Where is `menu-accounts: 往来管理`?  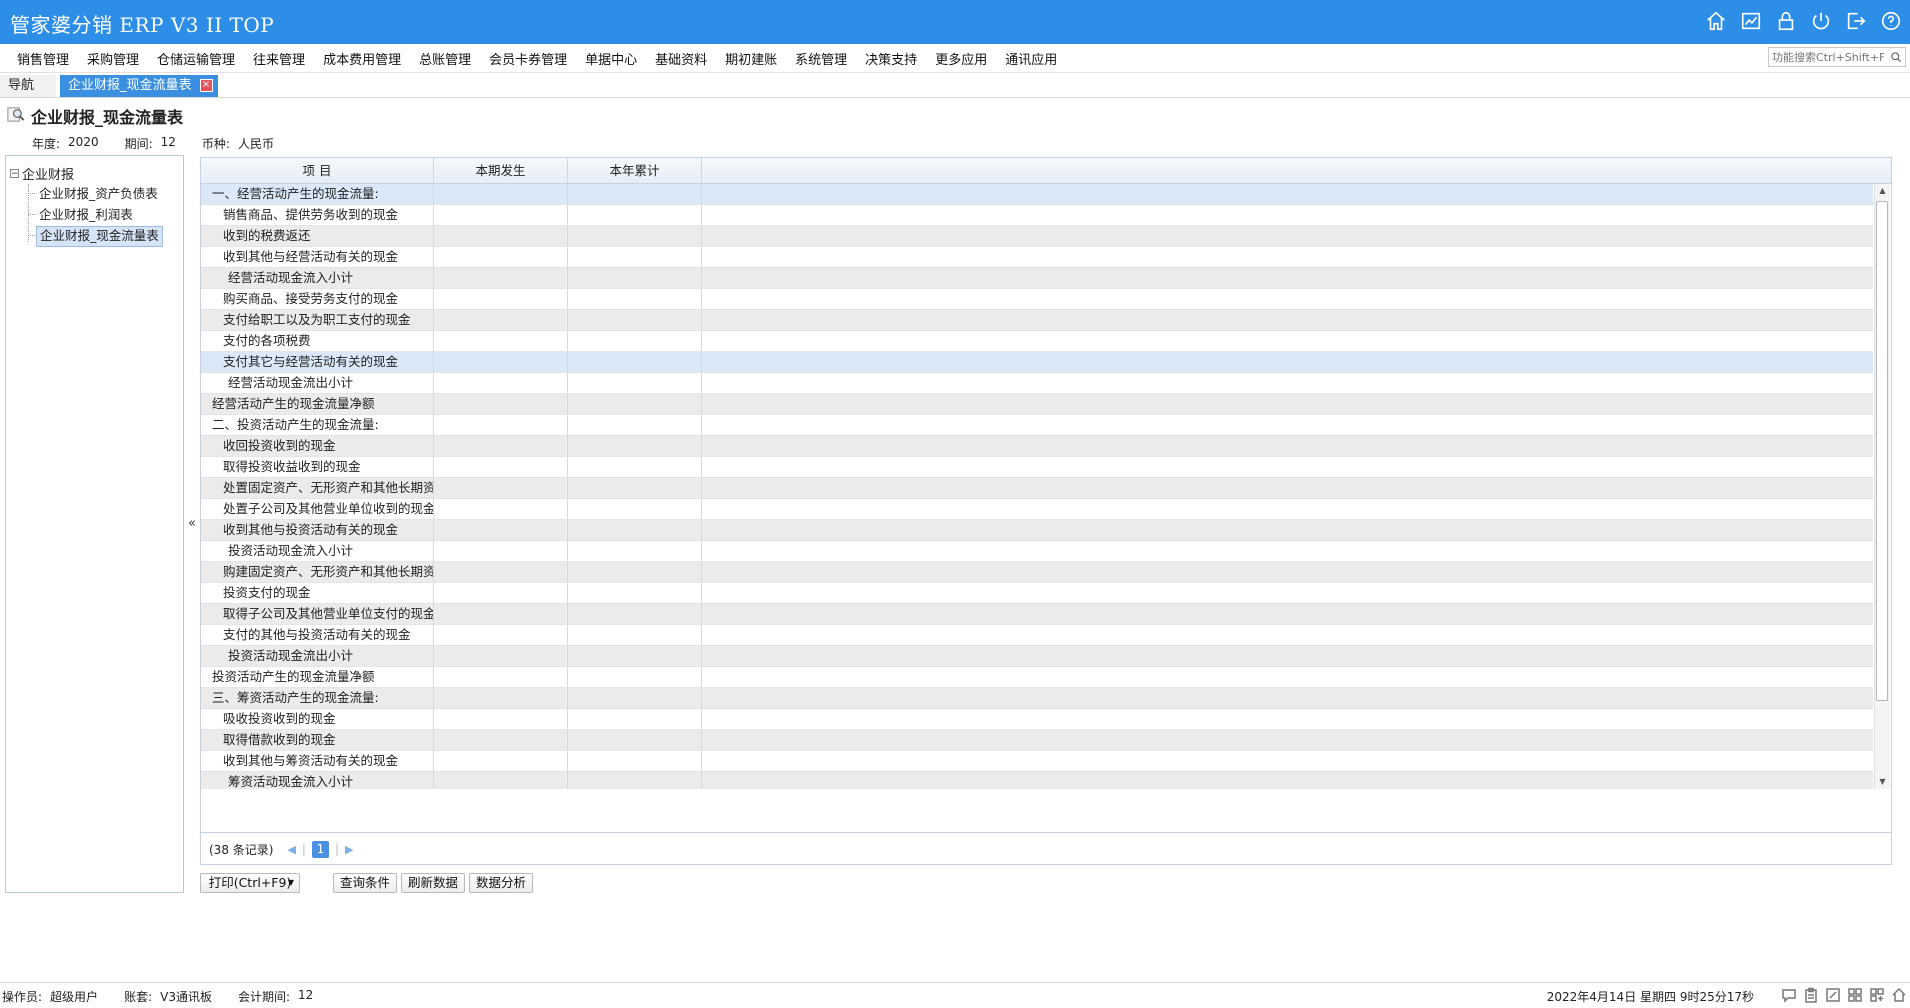 menu-accounts: 往来管理 is located at coordinates (279, 58).